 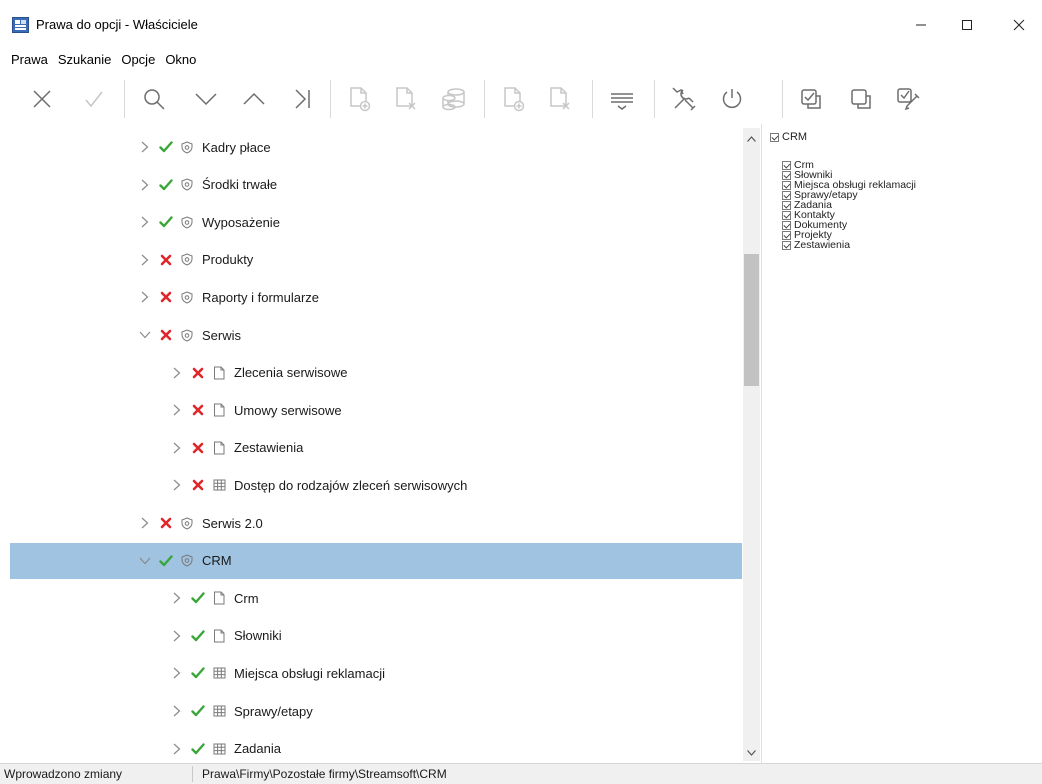 I want to click on tree-row: Umowy serwisowe, so click(x=376, y=410).